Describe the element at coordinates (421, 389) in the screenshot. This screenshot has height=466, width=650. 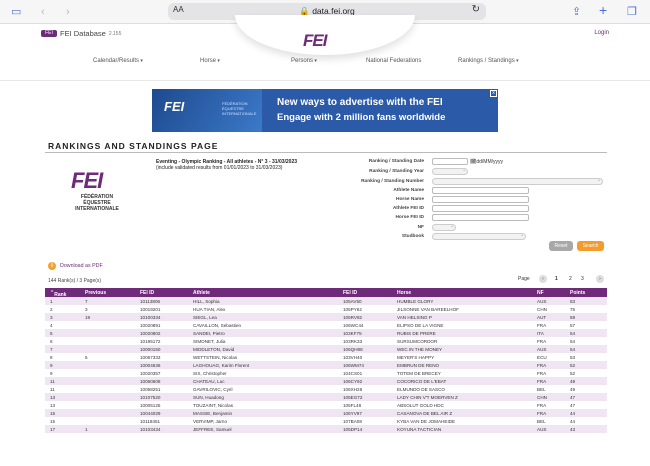
I see `cell-horse: ELMUNDO DE SASCO` at that location.